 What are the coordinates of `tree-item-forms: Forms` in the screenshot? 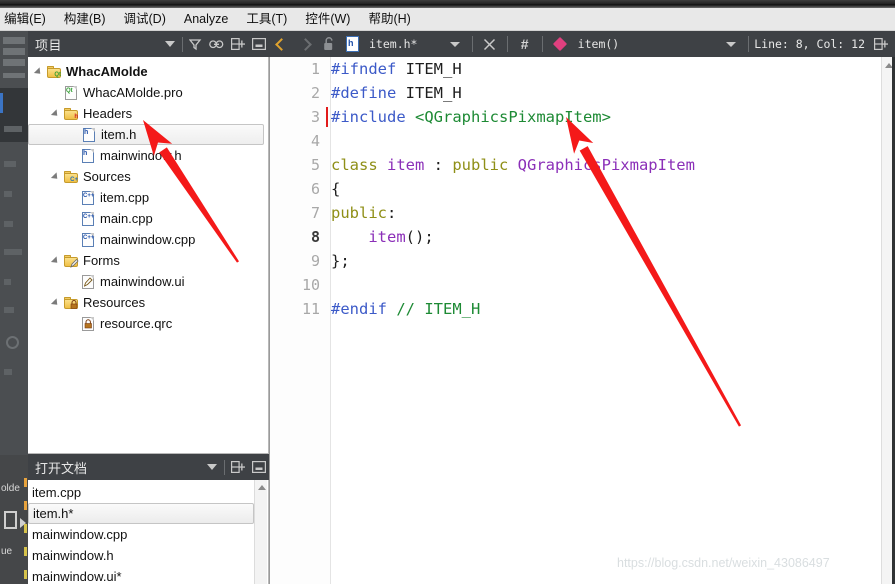 It's located at (148, 260).